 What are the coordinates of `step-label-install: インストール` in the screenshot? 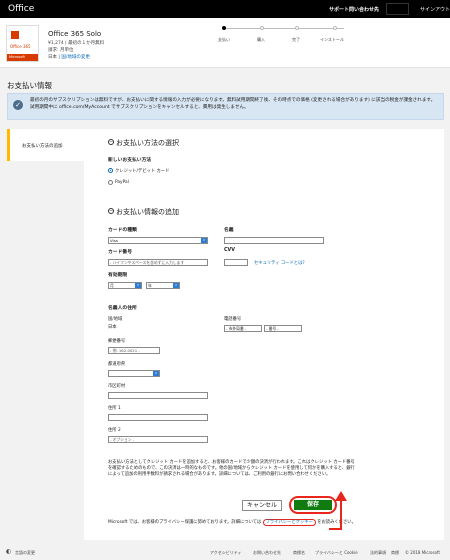 It's located at (332, 39).